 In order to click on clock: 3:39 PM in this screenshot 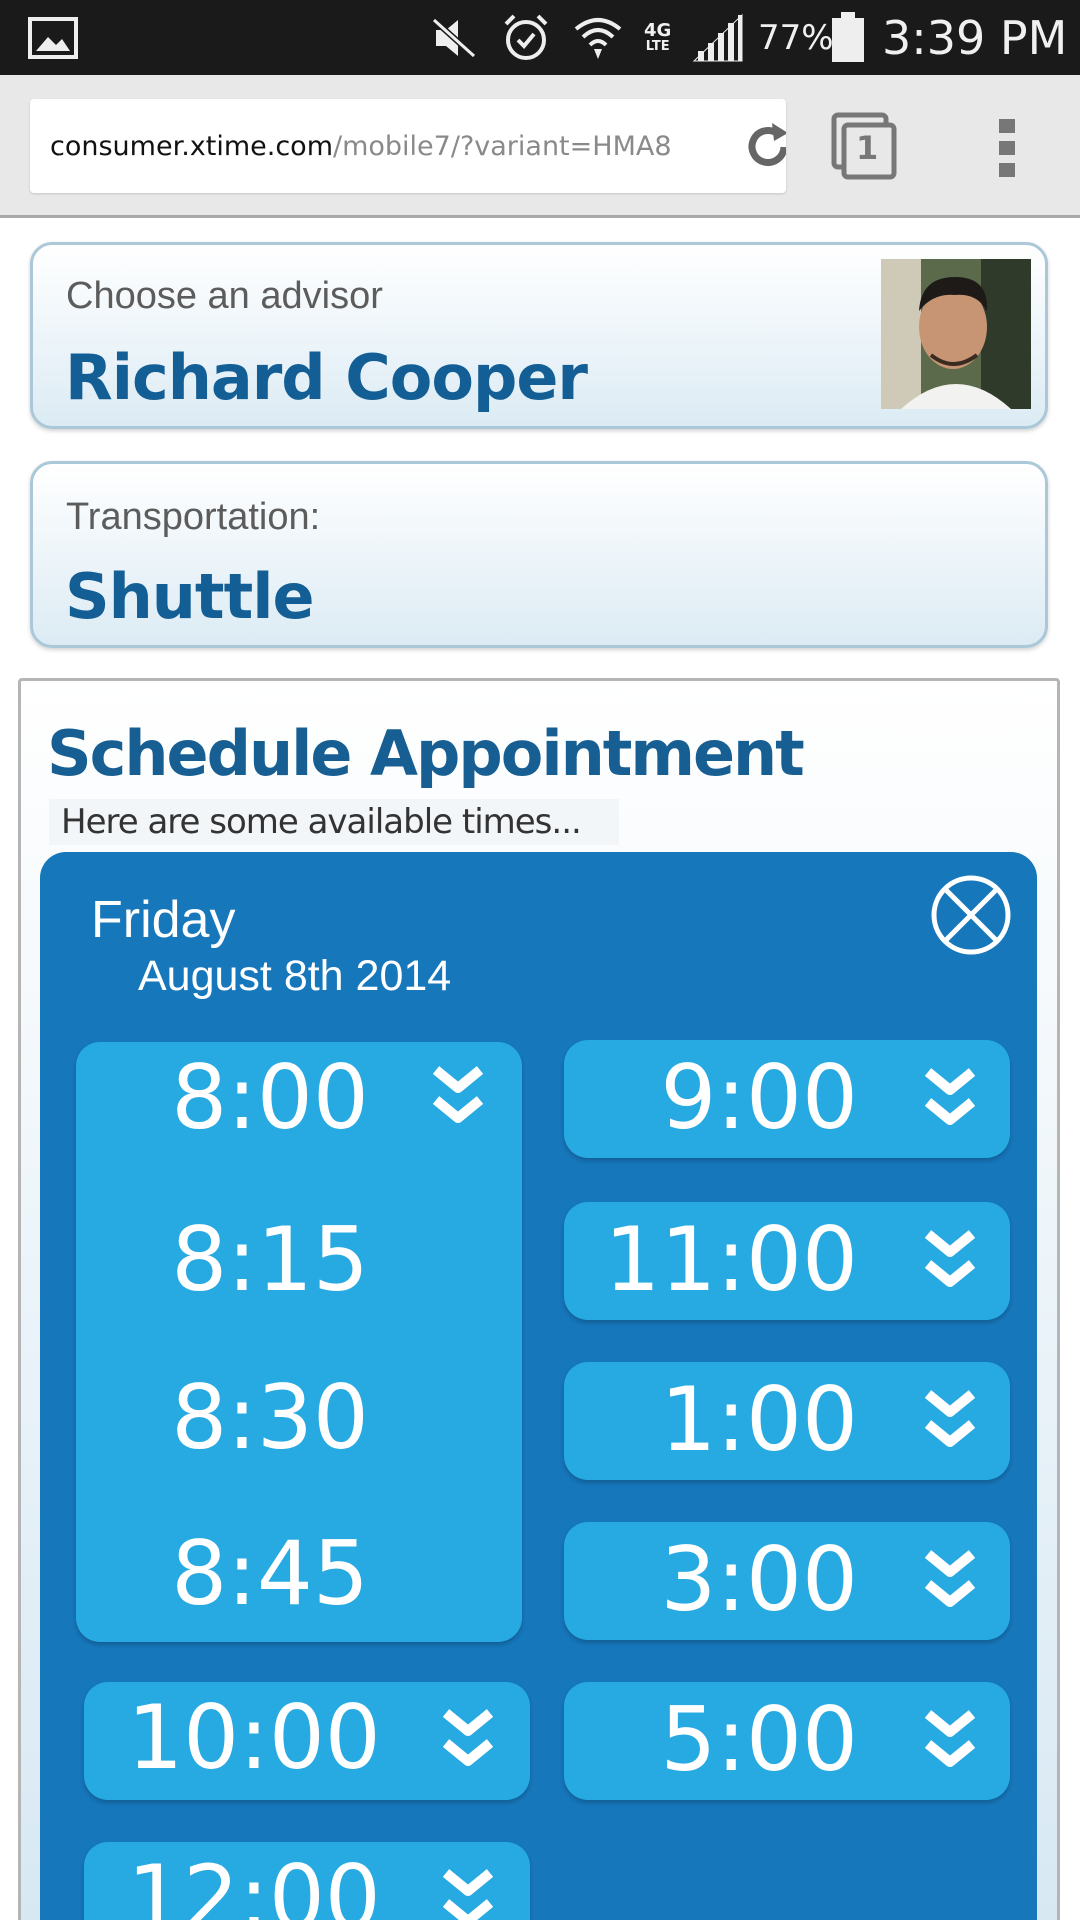, I will do `click(975, 37)`.